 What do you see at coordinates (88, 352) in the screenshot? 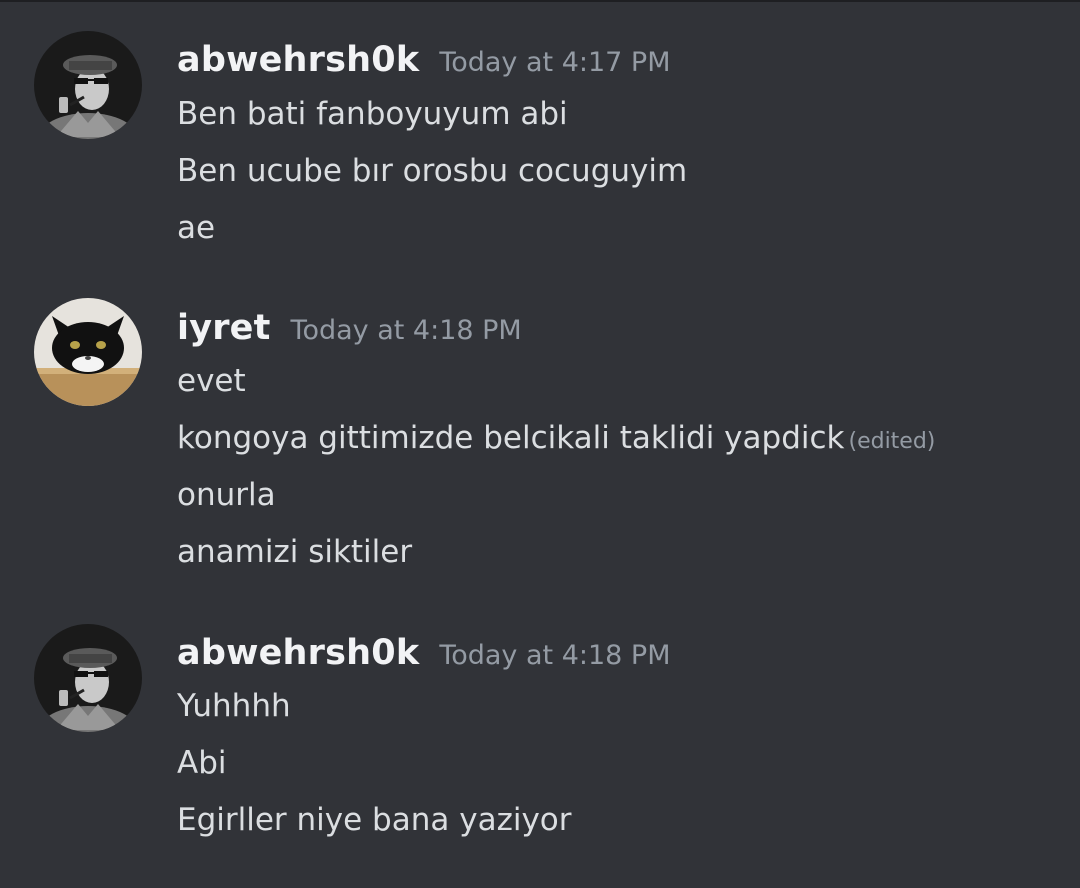
I see `black-cat-avatar-icon` at bounding box center [88, 352].